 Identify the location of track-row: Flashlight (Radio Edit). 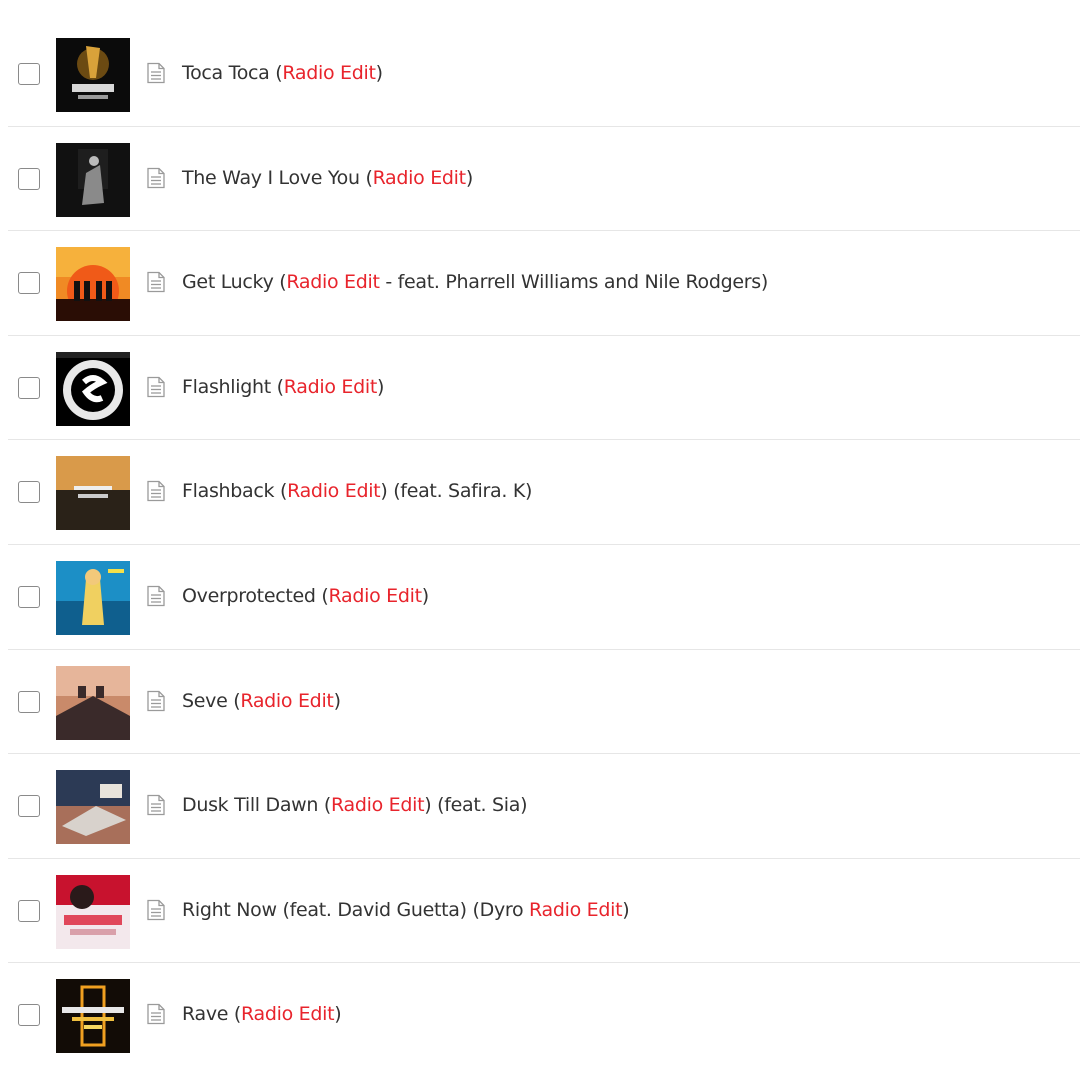
(544, 388).